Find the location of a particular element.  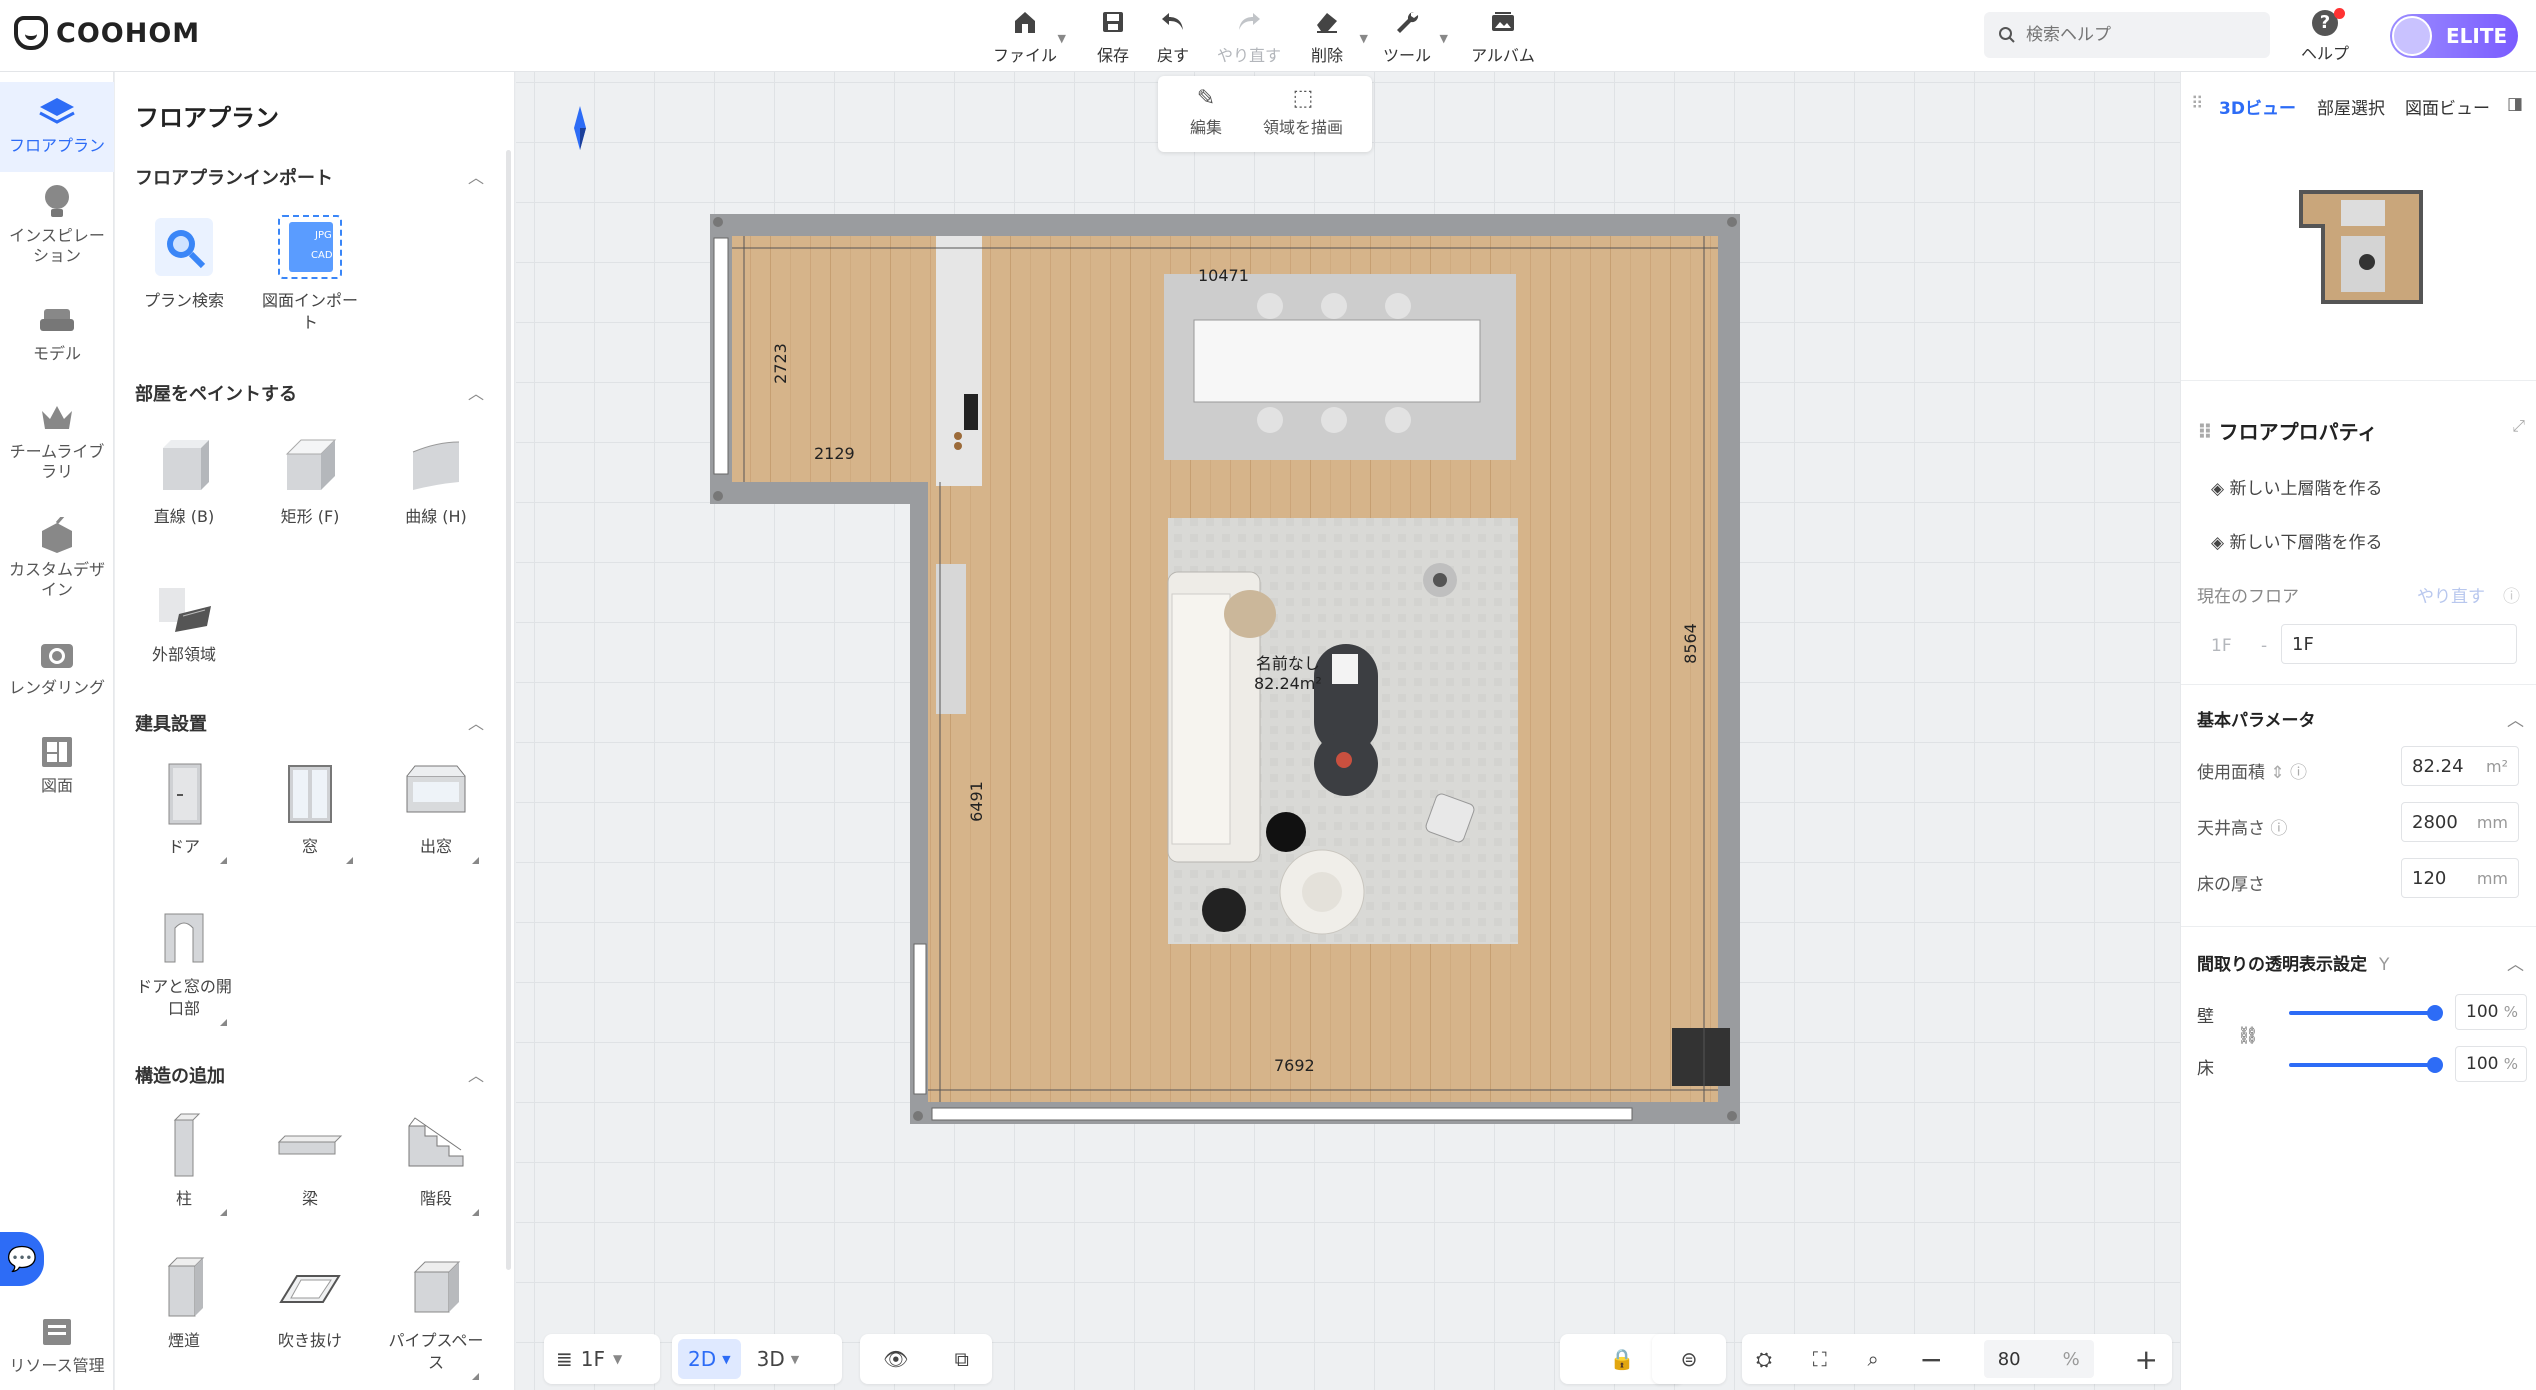

album-label: アルバム is located at coordinates (1503, 55).